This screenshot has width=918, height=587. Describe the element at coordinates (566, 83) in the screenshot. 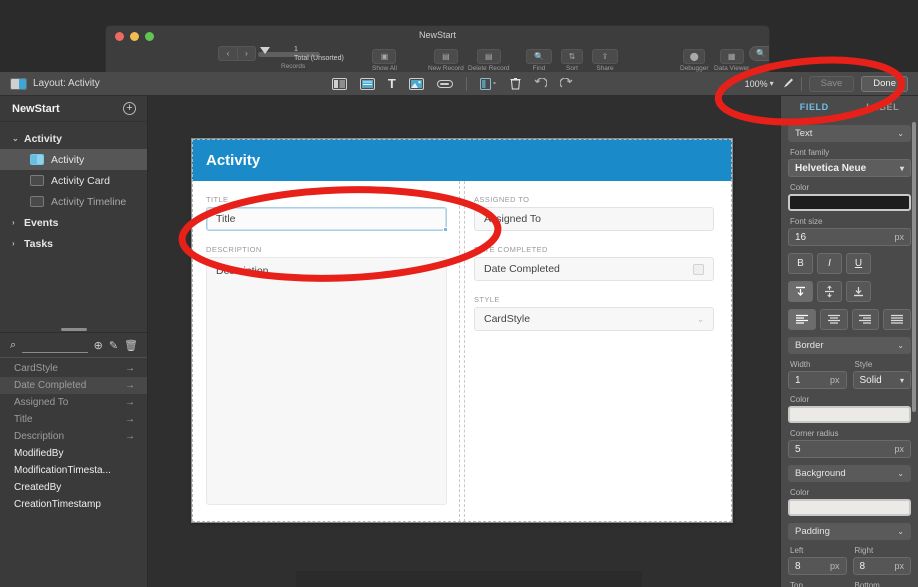

I see `redo-icon` at that location.